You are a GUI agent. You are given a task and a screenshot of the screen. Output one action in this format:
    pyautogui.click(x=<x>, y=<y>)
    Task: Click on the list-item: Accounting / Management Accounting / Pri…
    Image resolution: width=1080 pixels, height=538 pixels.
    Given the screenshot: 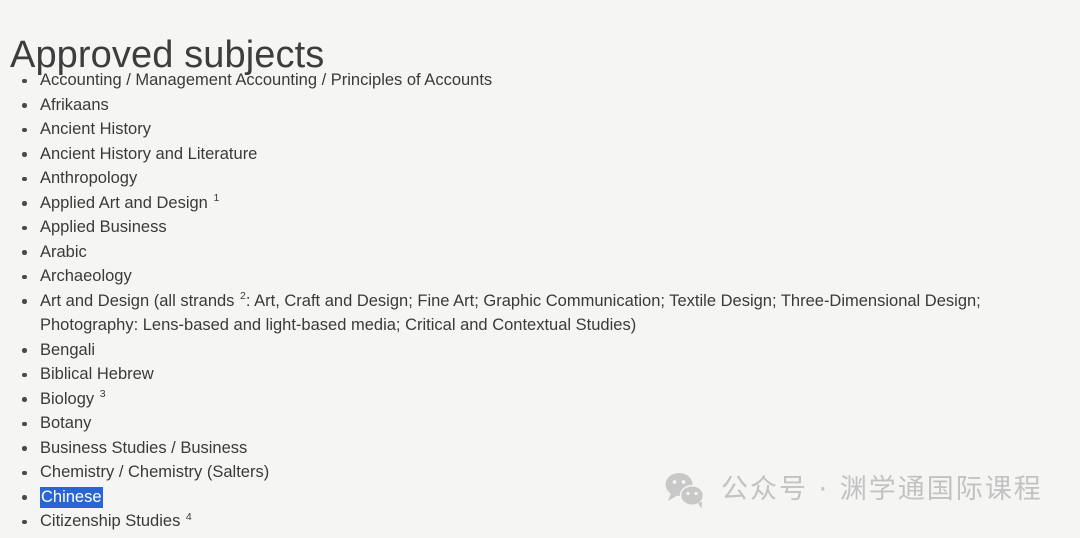 What is the action you would take?
    pyautogui.click(x=540, y=80)
    